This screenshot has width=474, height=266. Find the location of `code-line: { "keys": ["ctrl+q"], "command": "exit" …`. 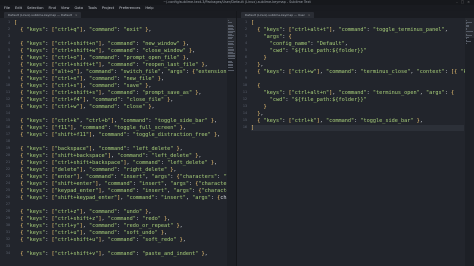

code-line: { "keys": ["ctrl+q"], "command": "exit" … is located at coordinates (120, 30).